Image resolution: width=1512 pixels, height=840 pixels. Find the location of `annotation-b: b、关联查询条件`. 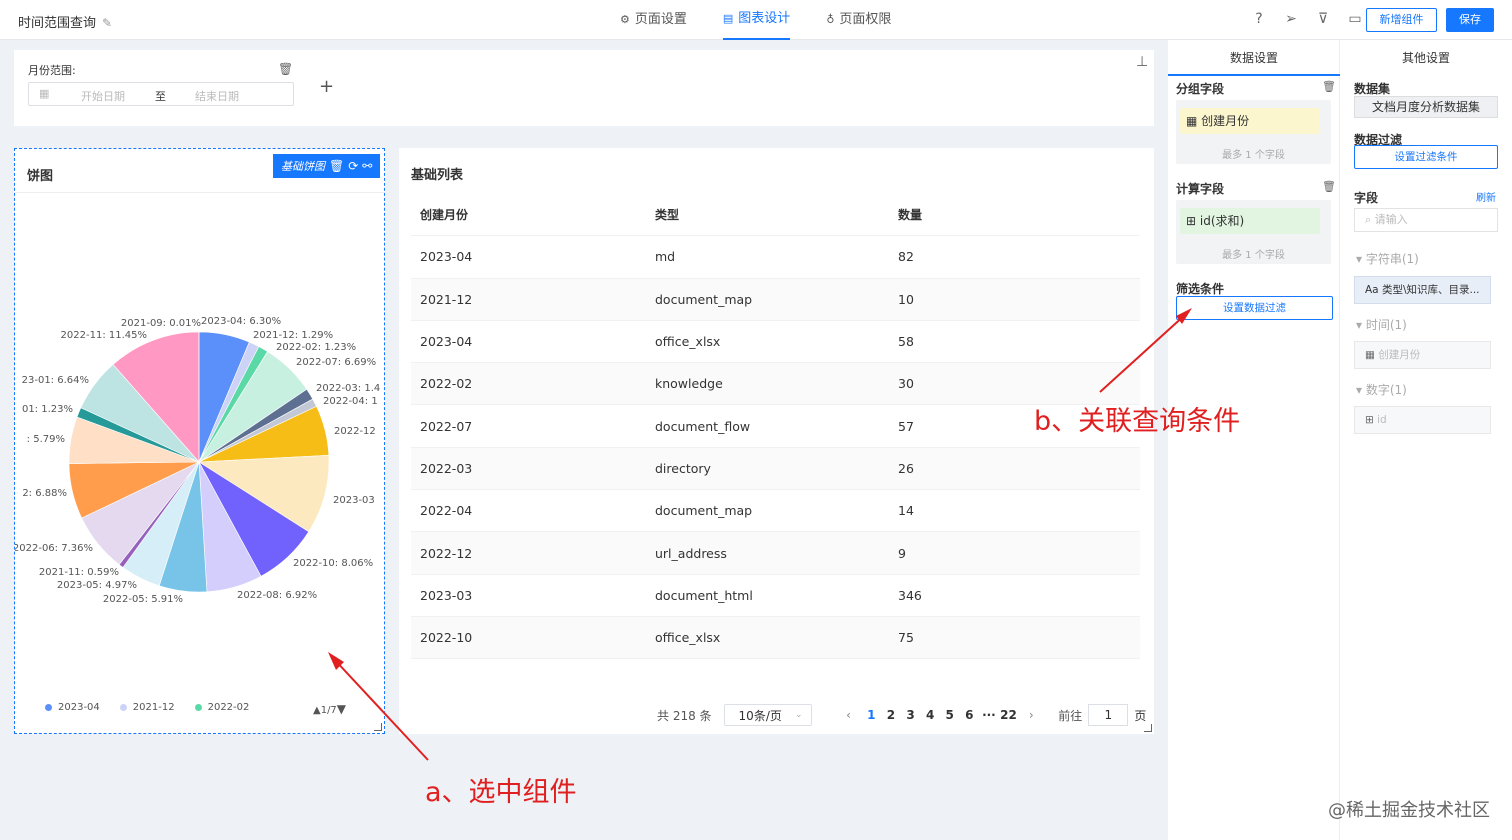

annotation-b: b、关联查询条件 is located at coordinates (1137, 421).